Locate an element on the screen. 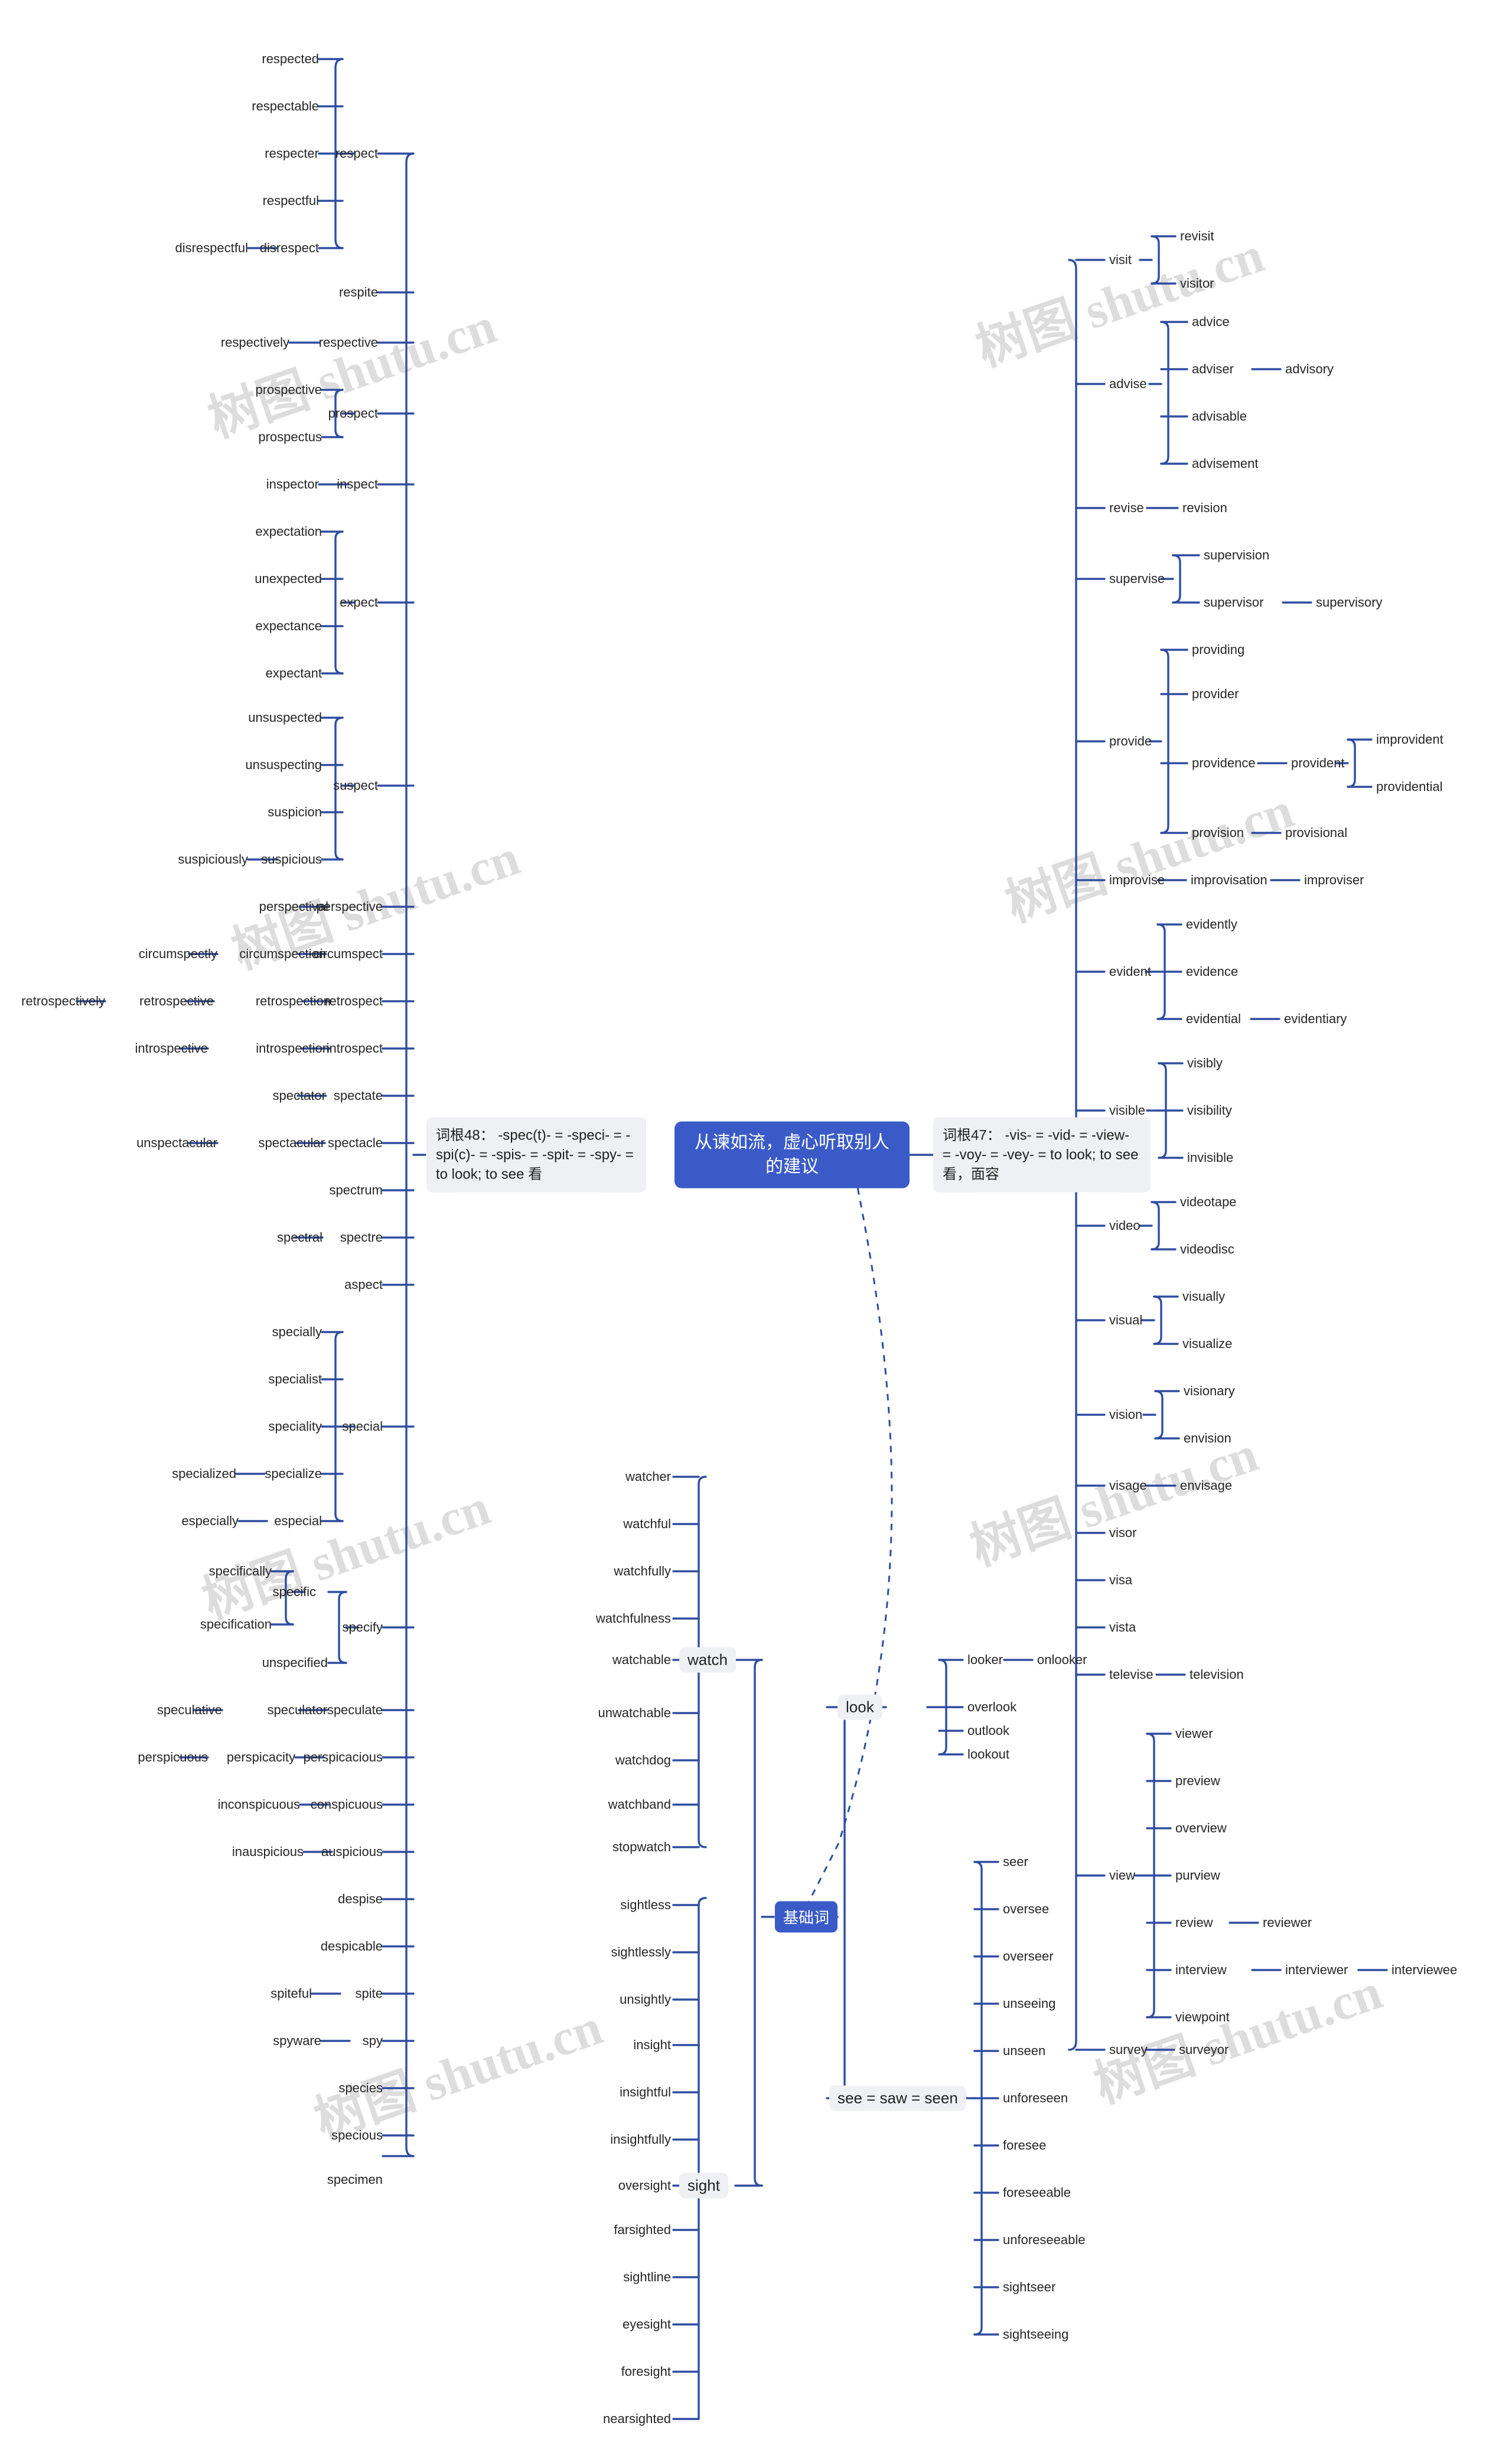 Image resolution: width=1512 pixels, height=2455 pixels. node-interview: interview is located at coordinates (1201, 1970).